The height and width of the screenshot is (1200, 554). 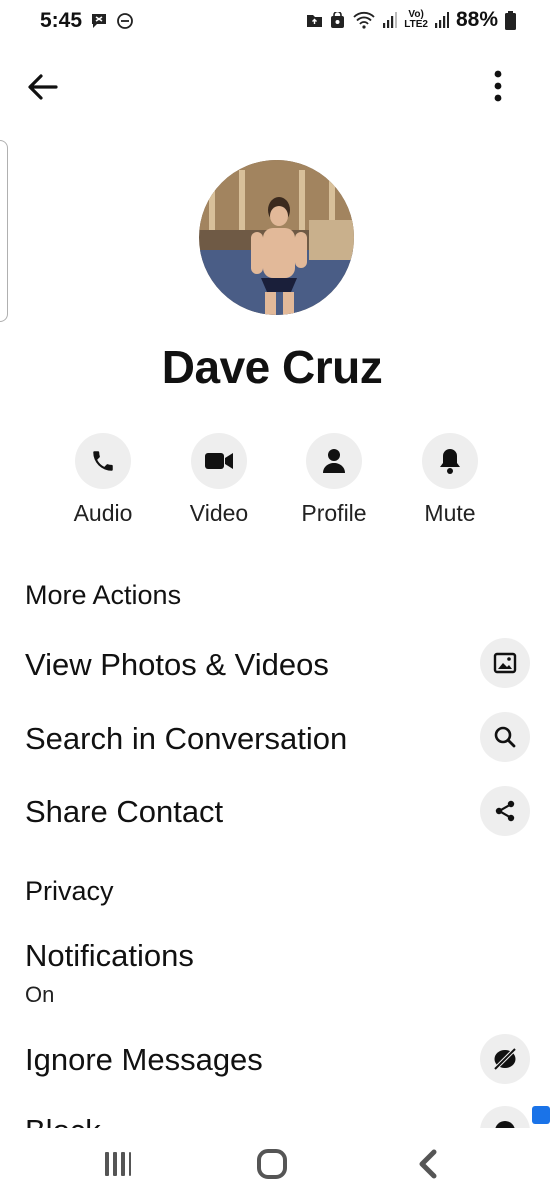 I want to click on back-nav-button, so click(x=428, y=1164).